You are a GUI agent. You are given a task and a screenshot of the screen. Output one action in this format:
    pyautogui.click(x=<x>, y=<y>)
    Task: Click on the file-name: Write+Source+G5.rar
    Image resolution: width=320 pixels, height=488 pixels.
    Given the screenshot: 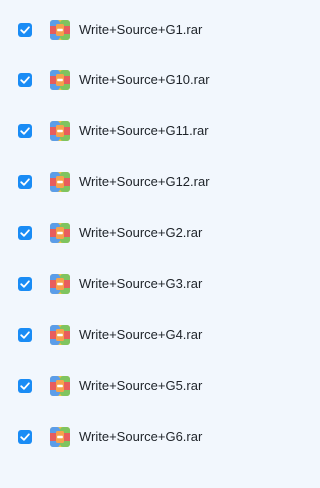 What is the action you would take?
    pyautogui.click(x=141, y=385)
    